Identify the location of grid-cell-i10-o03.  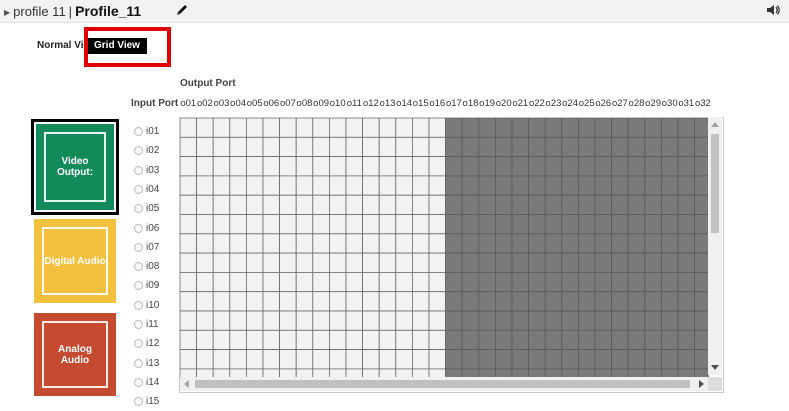
(221, 301).